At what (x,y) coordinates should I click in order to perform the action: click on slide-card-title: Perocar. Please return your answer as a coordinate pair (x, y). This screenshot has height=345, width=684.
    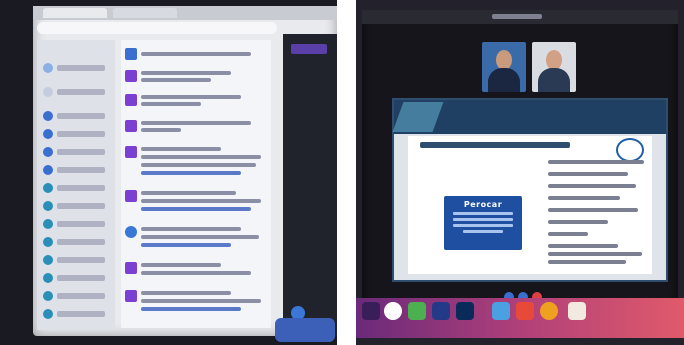
    Looking at the image, I should click on (483, 204).